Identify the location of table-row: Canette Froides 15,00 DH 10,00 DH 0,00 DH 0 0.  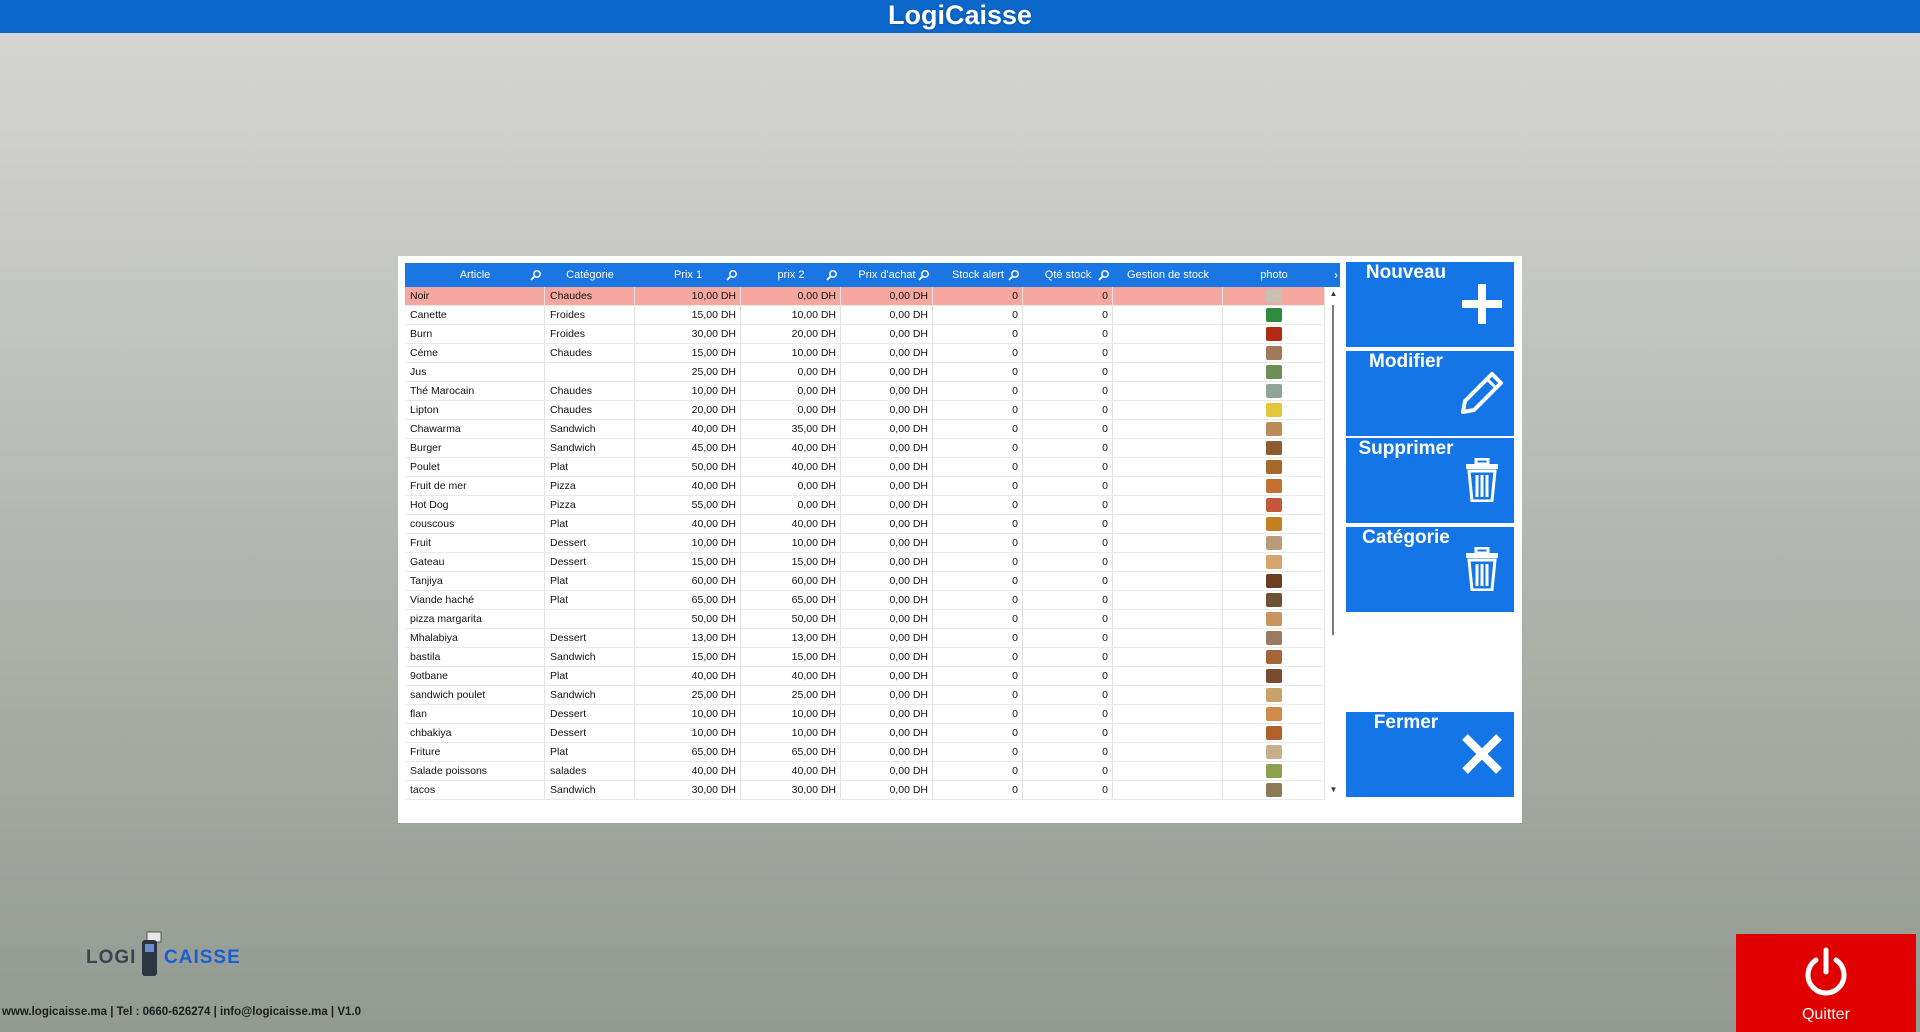
(865, 315).